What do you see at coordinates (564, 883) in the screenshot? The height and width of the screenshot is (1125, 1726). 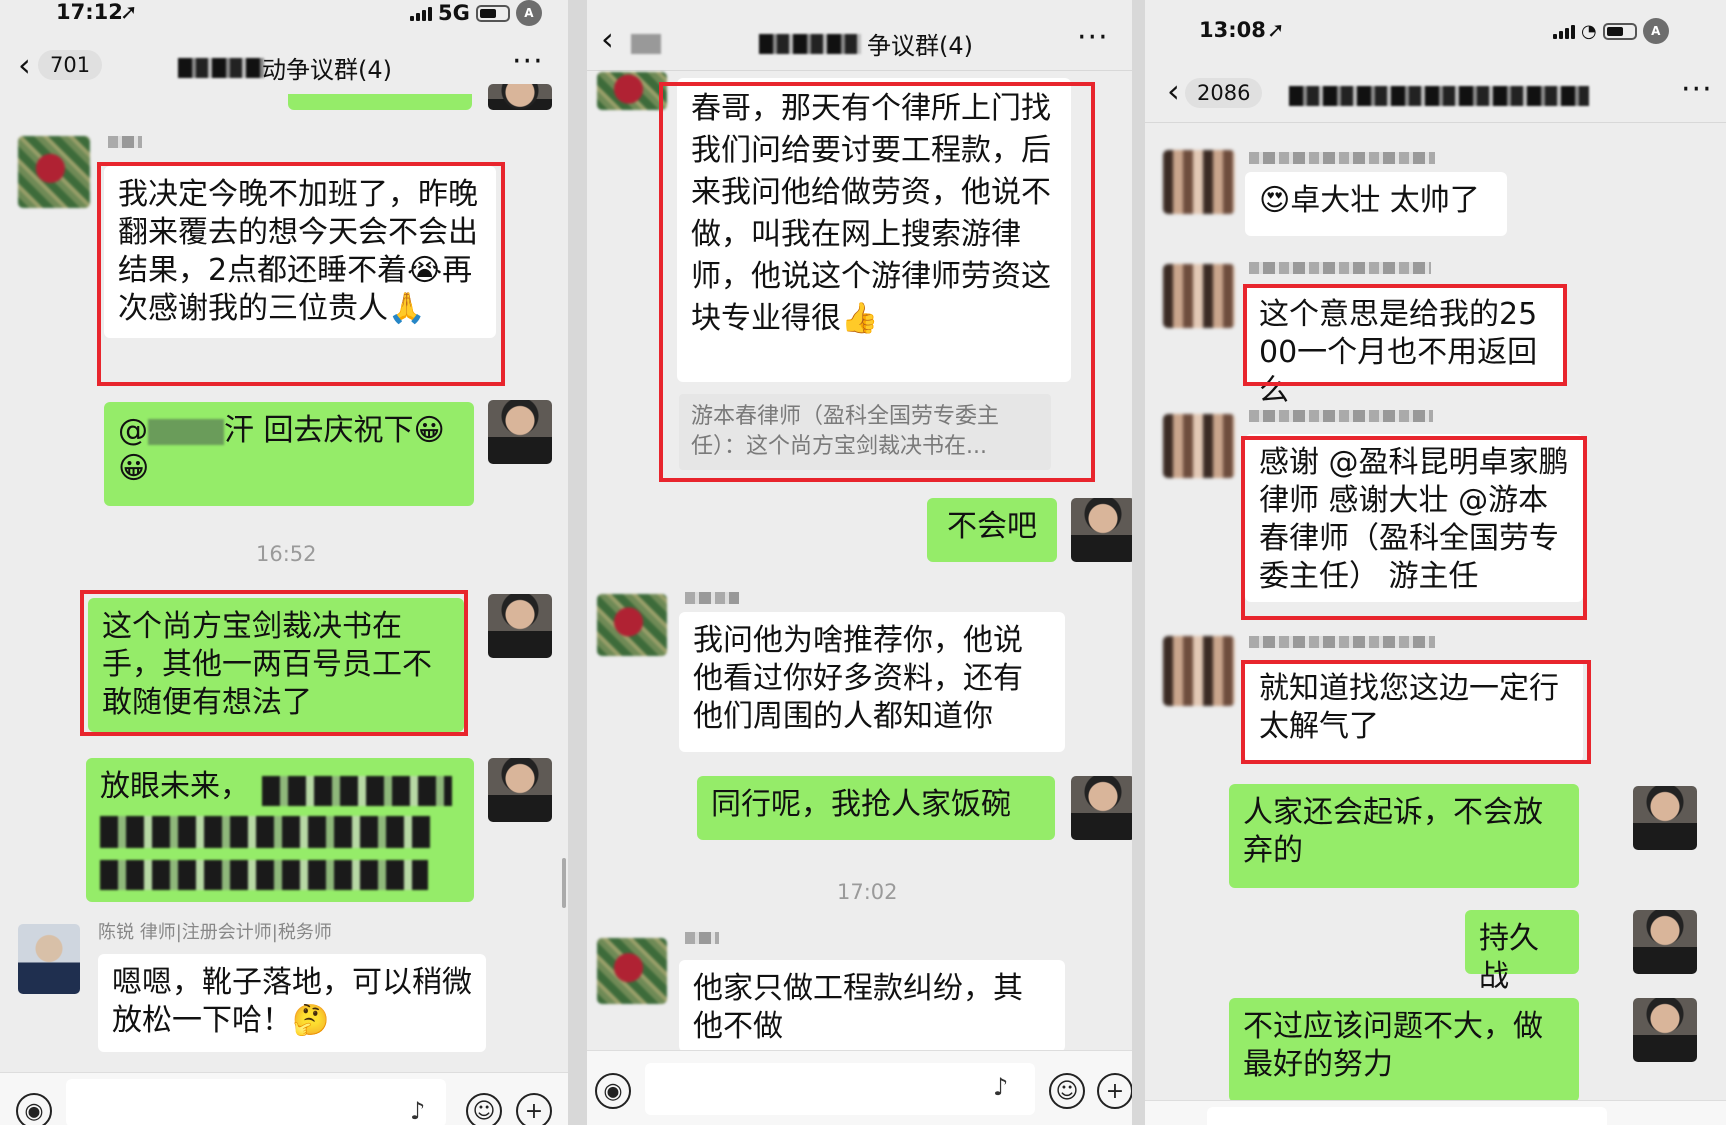 I see `scrollbar` at bounding box center [564, 883].